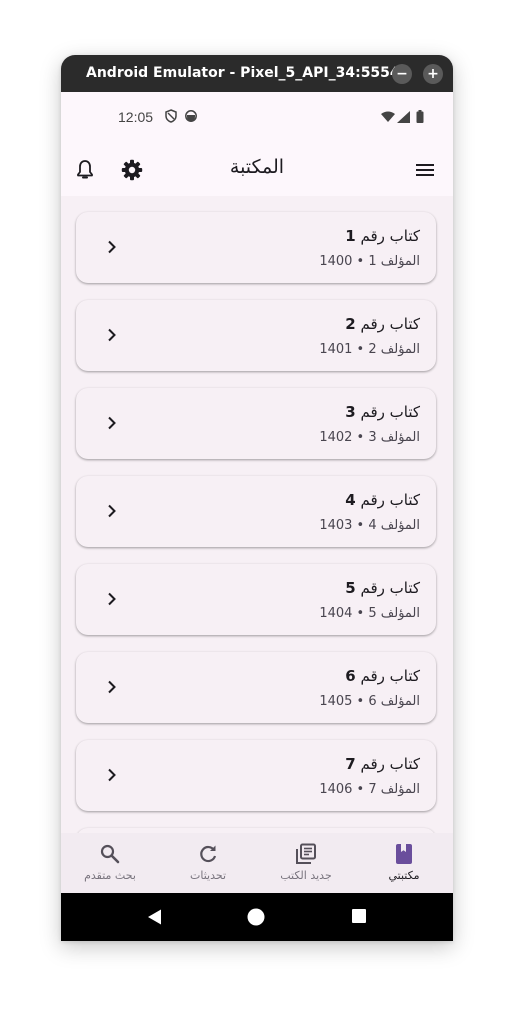 The image size is (514, 1009). Describe the element at coordinates (404, 854) in the screenshot. I see `book-icon` at that location.